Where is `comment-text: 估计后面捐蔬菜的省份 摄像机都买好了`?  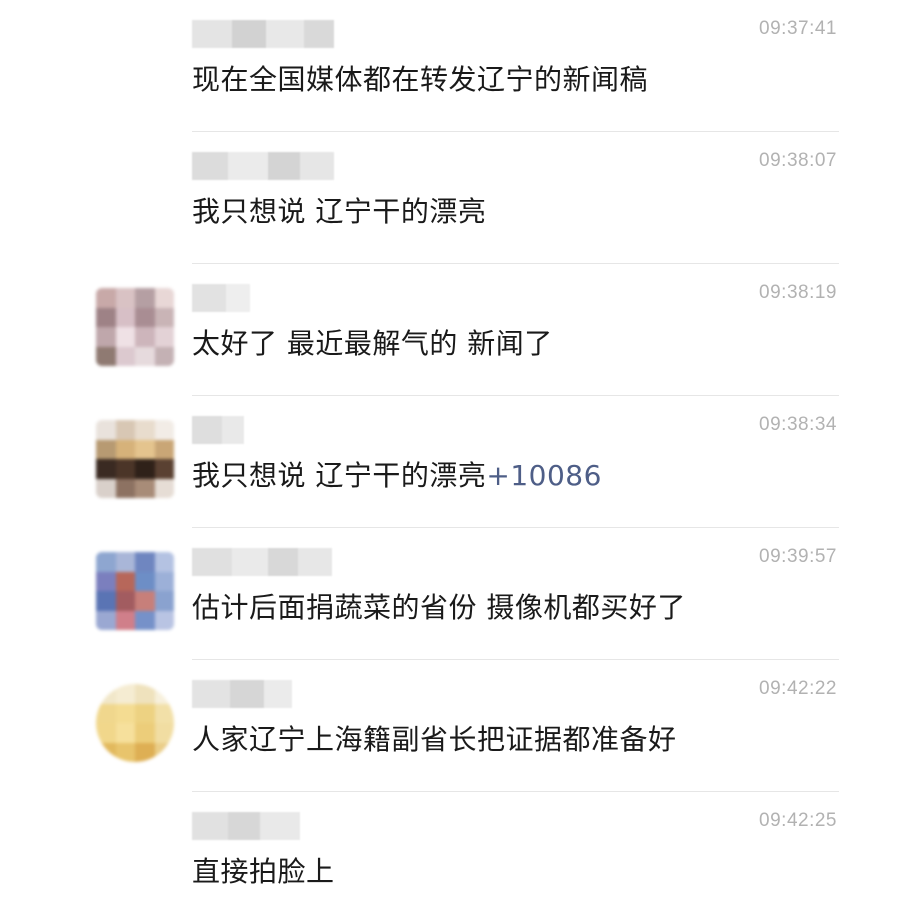
comment-text: 估计后面捐蔬菜的省份 摄像机都买好了 is located at coordinates (439, 607).